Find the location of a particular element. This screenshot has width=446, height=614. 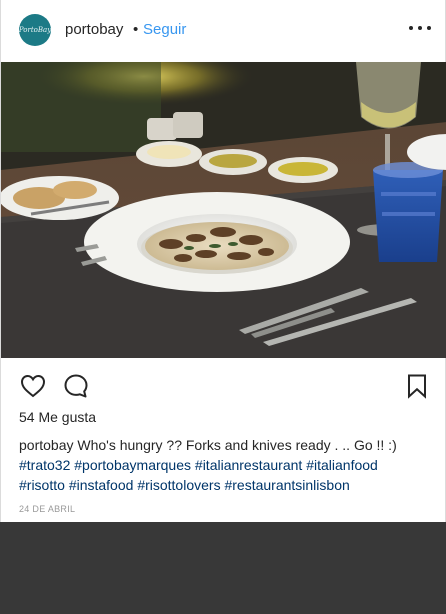

hashtag: #portobaymarques is located at coordinates (132, 465).